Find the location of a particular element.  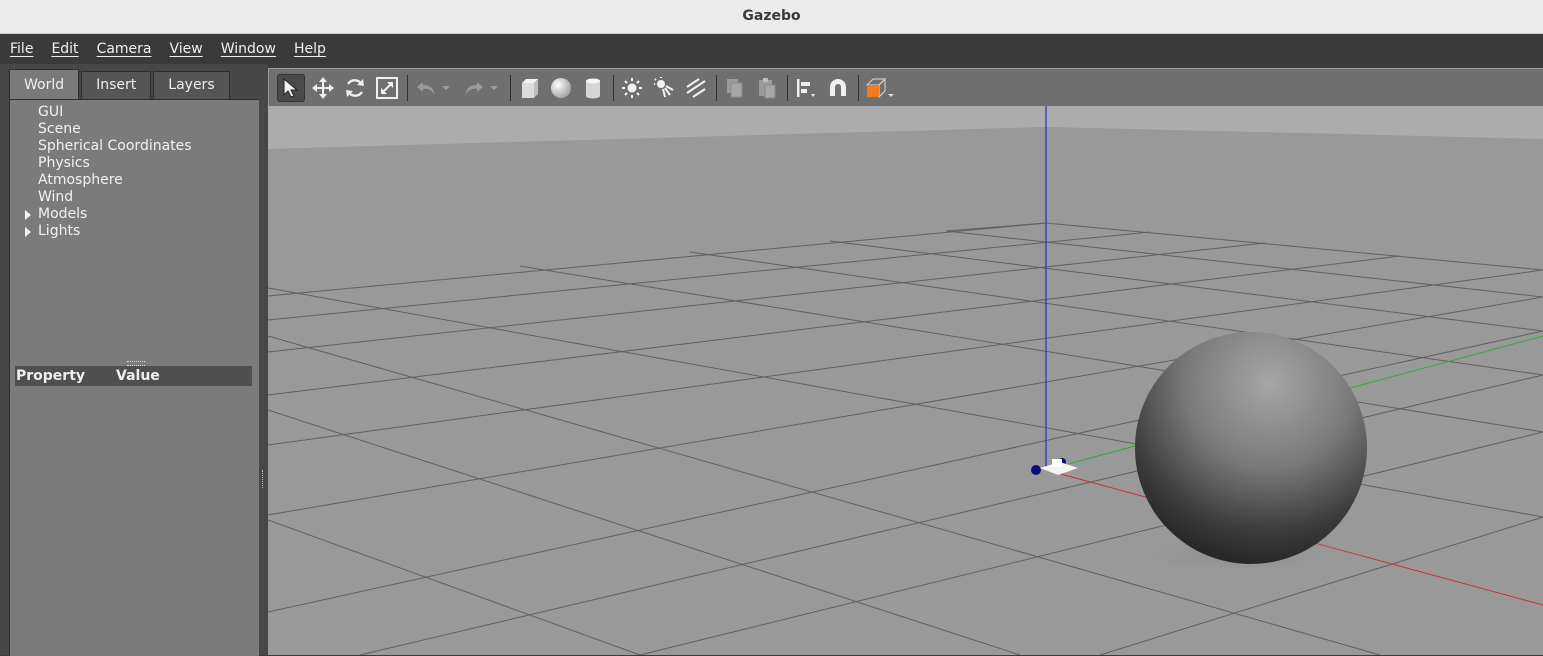

point-light-icon is located at coordinates (632, 87).